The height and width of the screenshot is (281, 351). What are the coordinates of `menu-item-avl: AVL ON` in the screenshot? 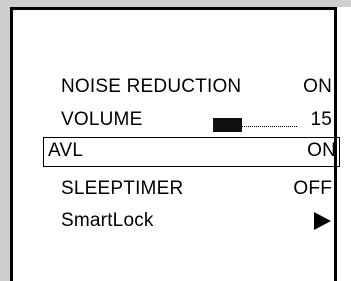 It's located at (191, 152).